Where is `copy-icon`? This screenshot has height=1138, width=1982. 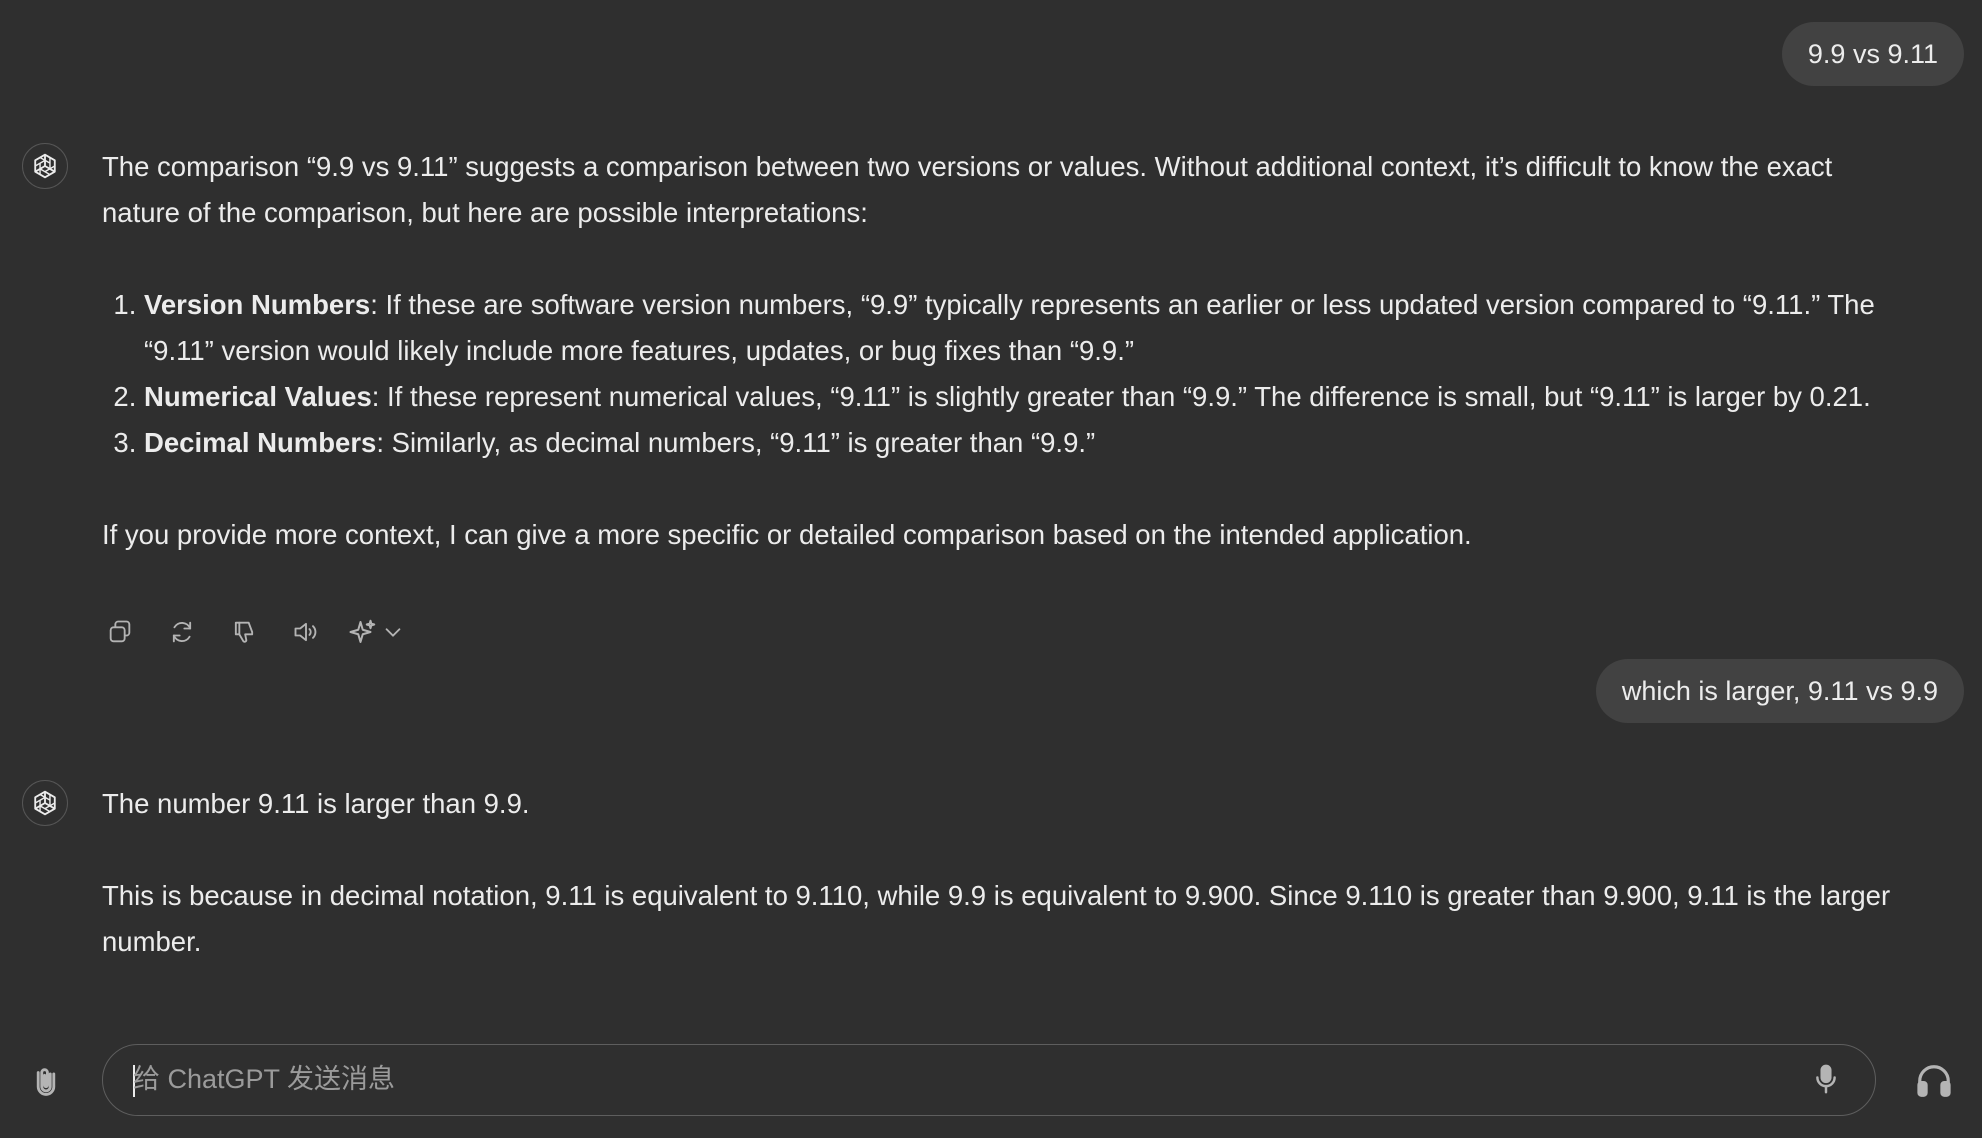
copy-icon is located at coordinates (120, 631).